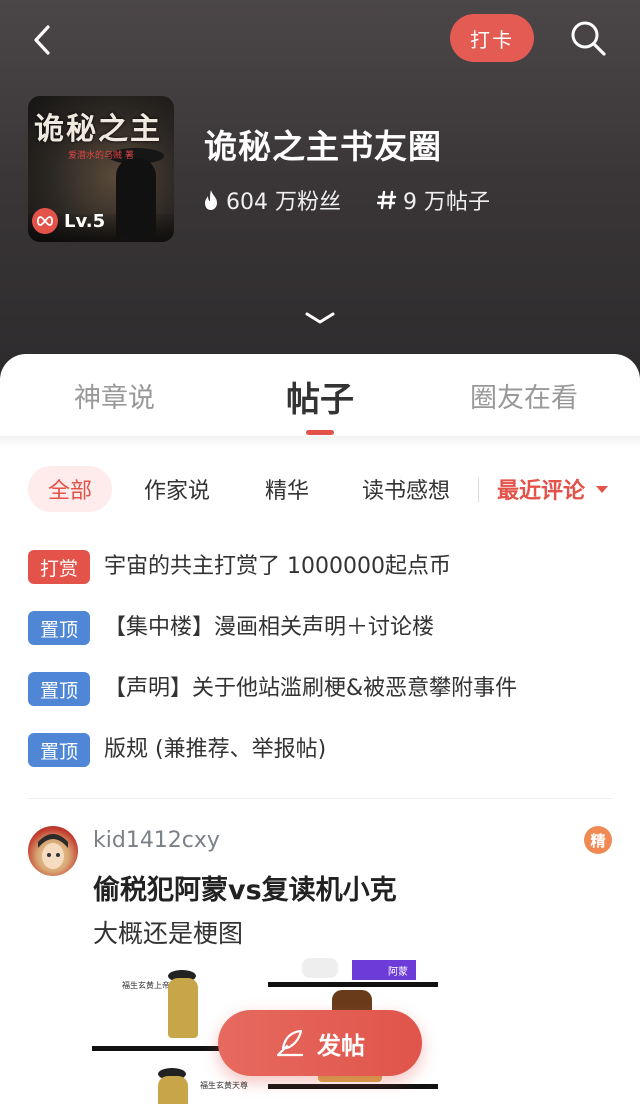 This screenshot has width=640, height=1104. I want to click on level-label: Lv.5, so click(85, 221).